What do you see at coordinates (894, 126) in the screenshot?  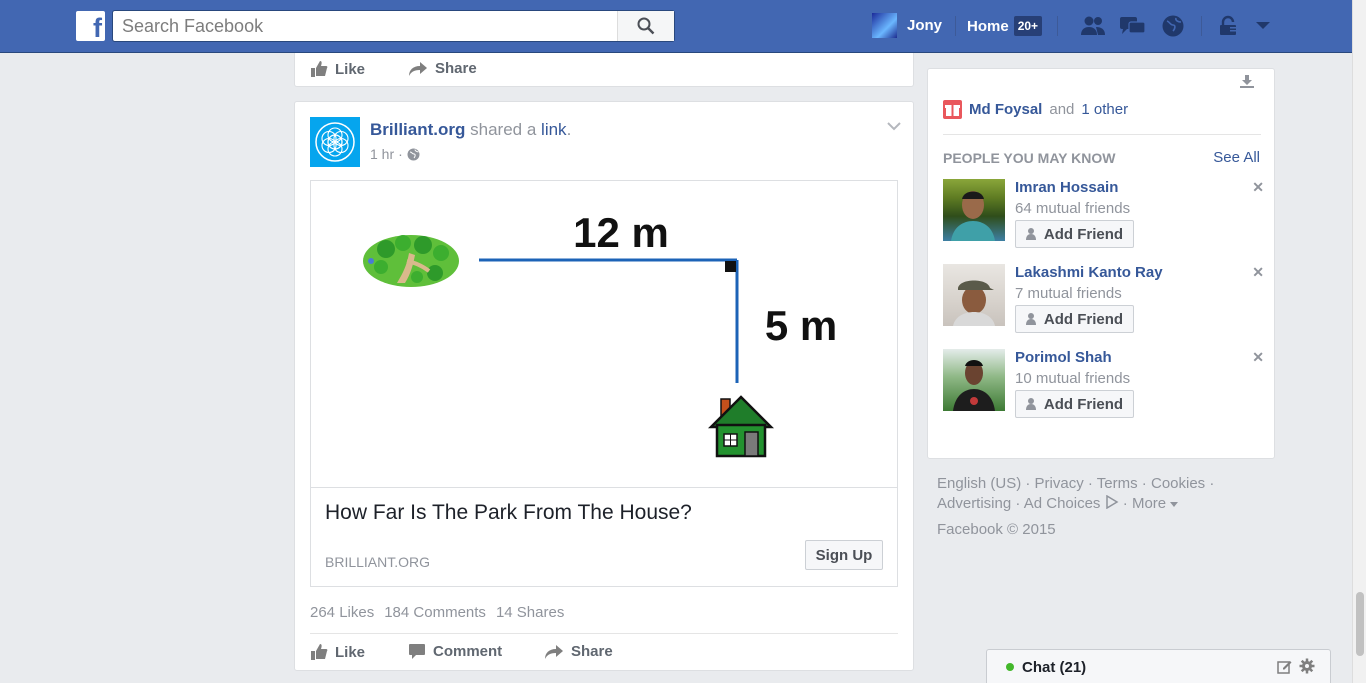 I see `post-options-chevron-icon` at bounding box center [894, 126].